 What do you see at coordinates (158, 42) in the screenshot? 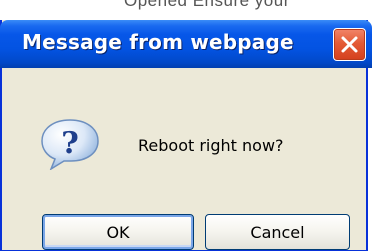
I see `dialog-title: Message from webpage` at bounding box center [158, 42].